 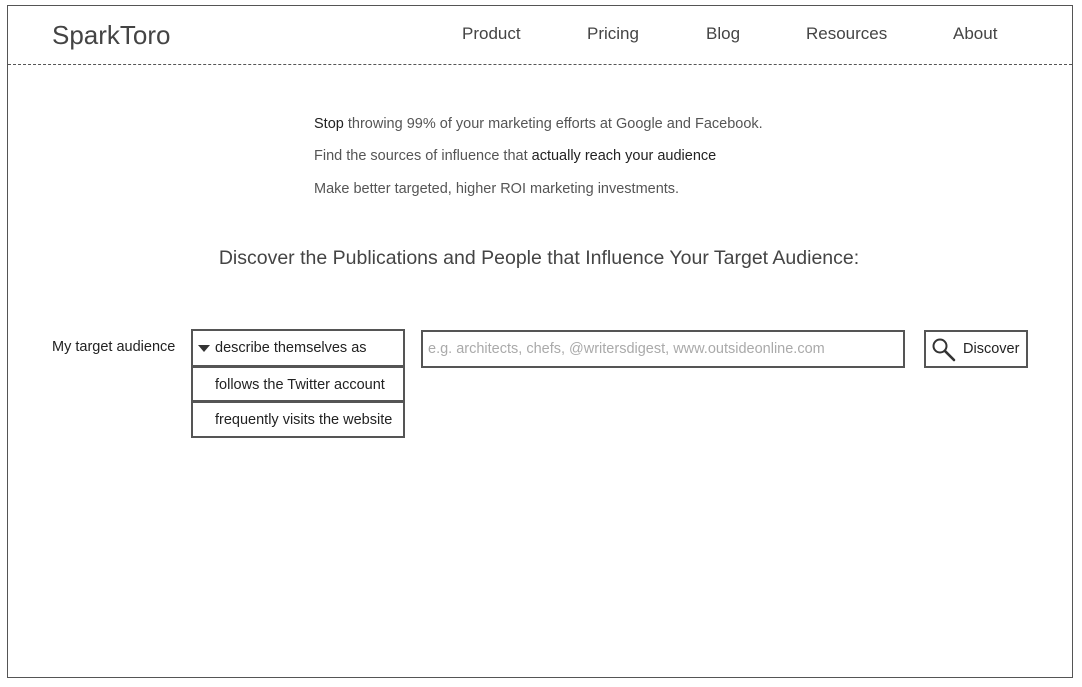 I want to click on magnifier-icon, so click(x=944, y=350).